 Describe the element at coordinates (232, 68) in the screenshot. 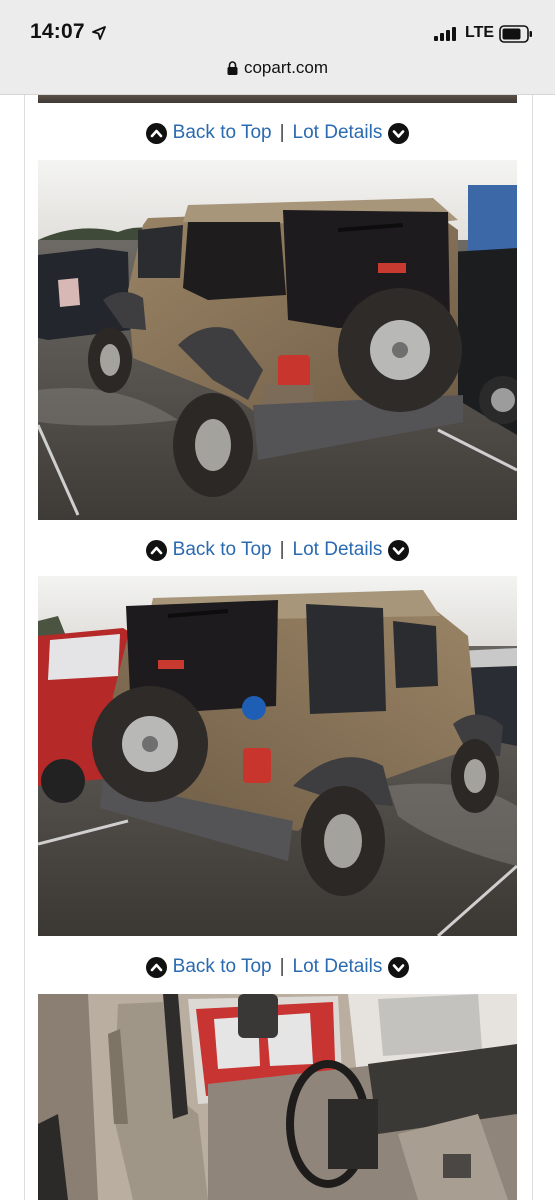

I see `lock-icon` at that location.